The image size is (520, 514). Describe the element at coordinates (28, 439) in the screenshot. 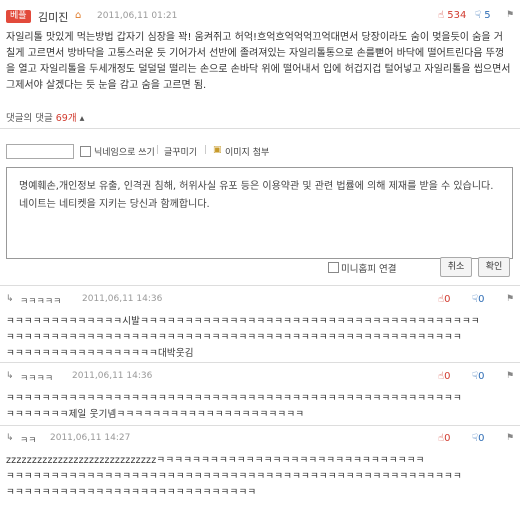

I see `reply-author: ㅋㅋ` at that location.